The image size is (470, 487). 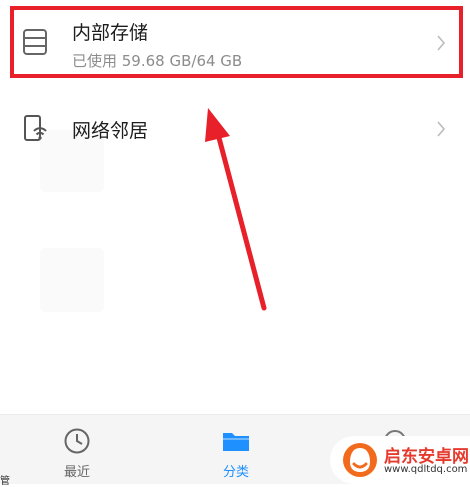 I want to click on network-neighbor-item: 网络邻居, so click(x=235, y=130).